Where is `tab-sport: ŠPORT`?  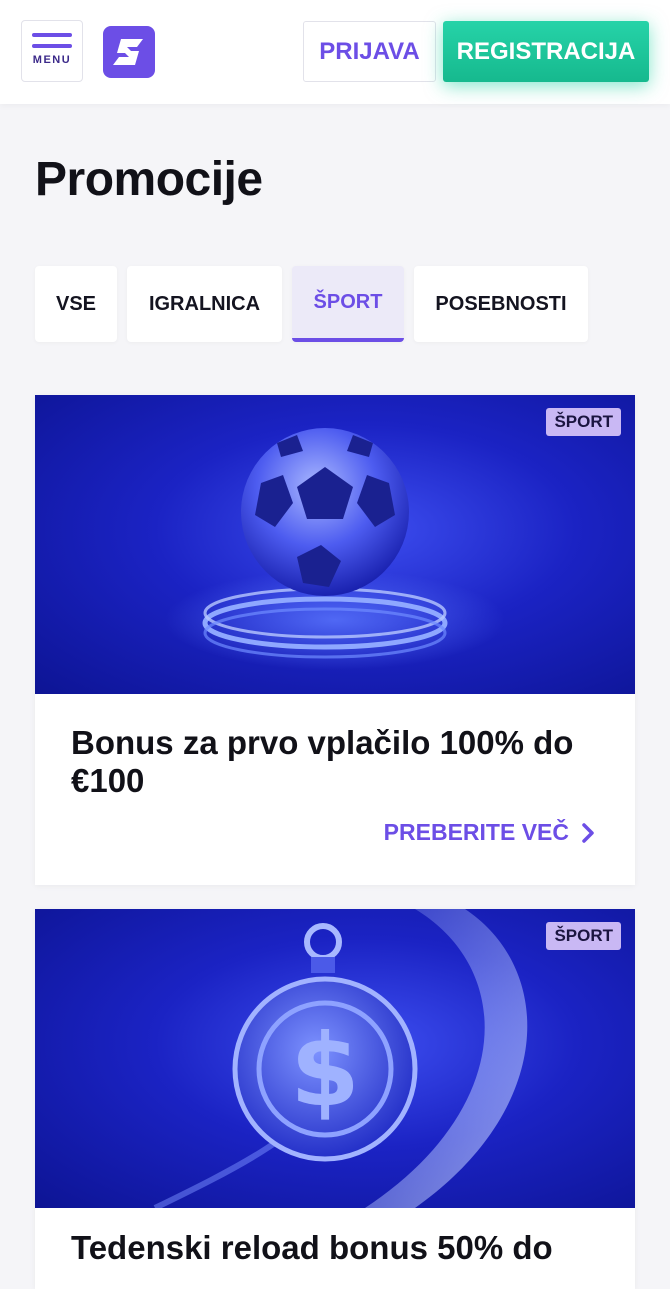 tab-sport: ŠPORT is located at coordinates (348, 304).